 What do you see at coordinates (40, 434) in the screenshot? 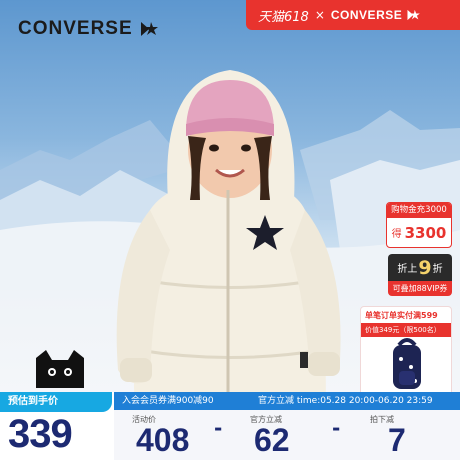
I see `final-price: 339` at bounding box center [40, 434].